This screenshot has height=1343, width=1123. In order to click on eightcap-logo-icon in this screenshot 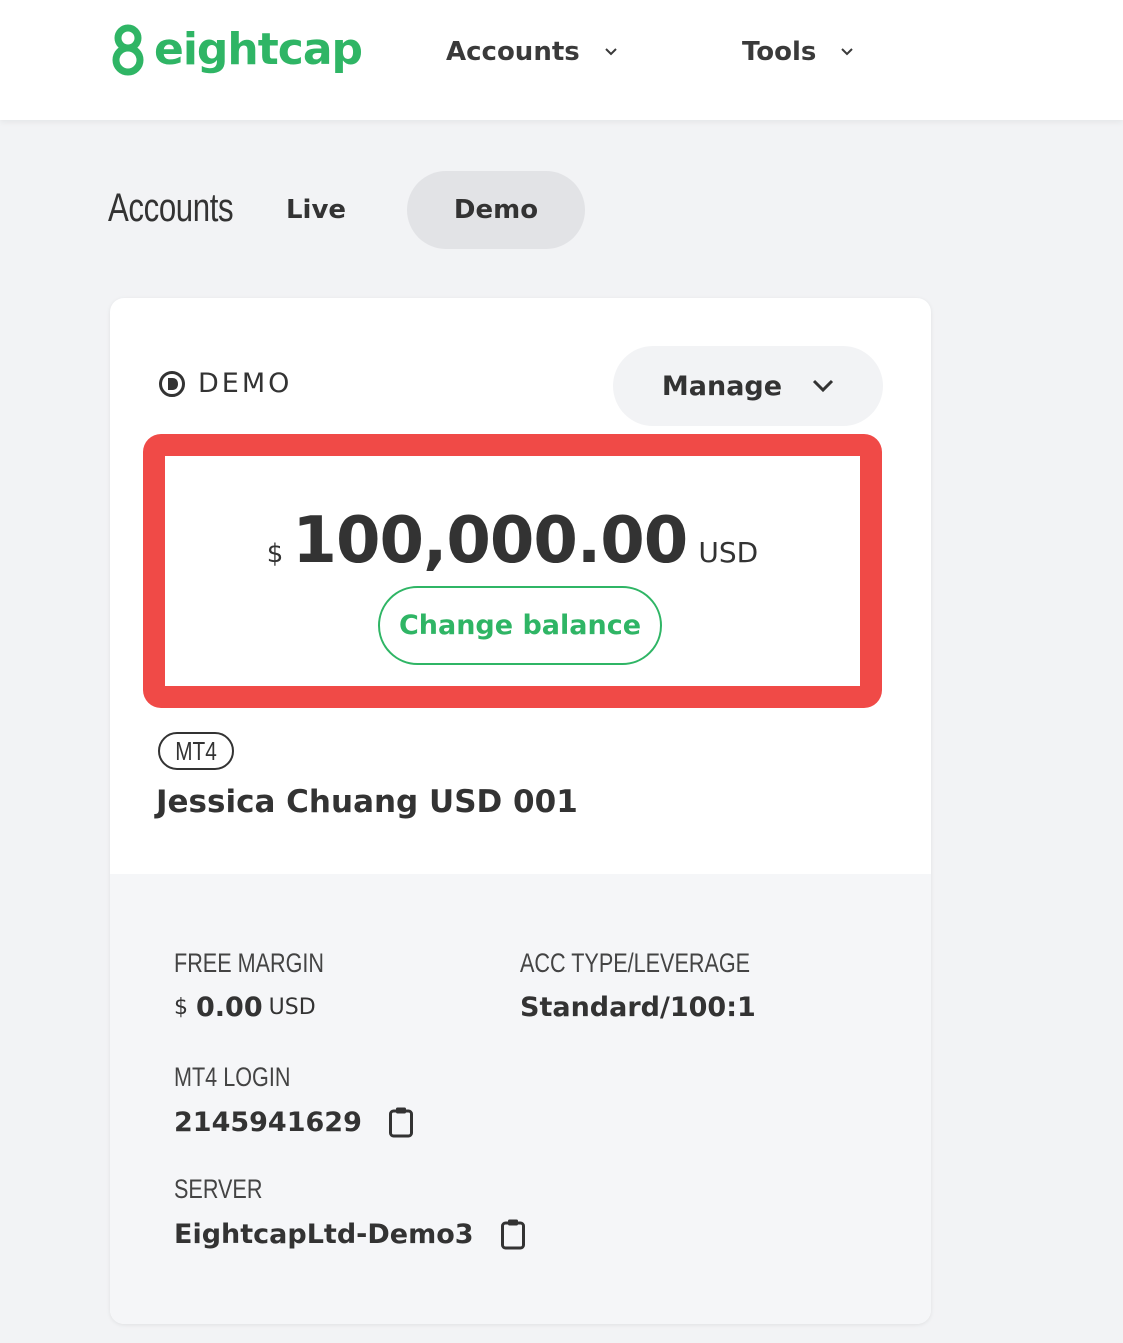, I will do `click(128, 50)`.